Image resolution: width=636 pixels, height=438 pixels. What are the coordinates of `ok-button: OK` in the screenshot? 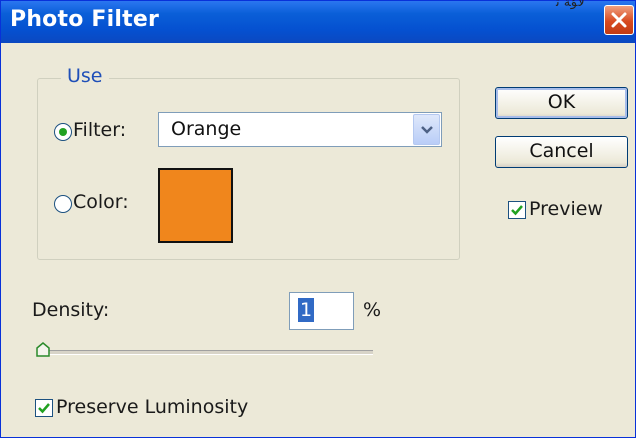 It's located at (561, 103).